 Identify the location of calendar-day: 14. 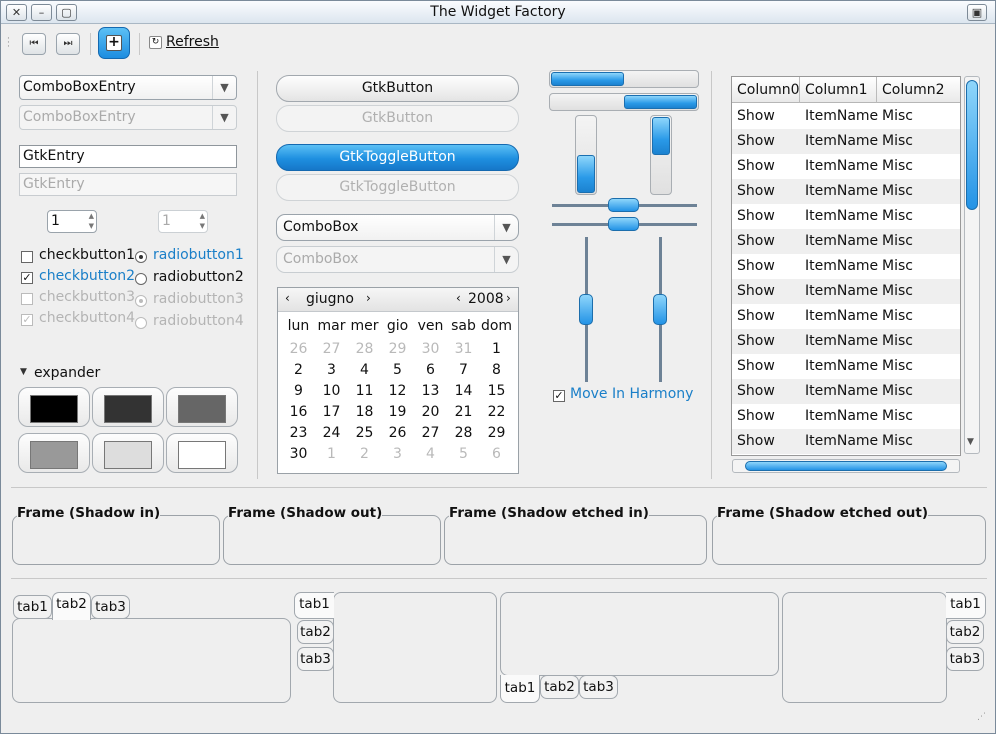
(463, 391).